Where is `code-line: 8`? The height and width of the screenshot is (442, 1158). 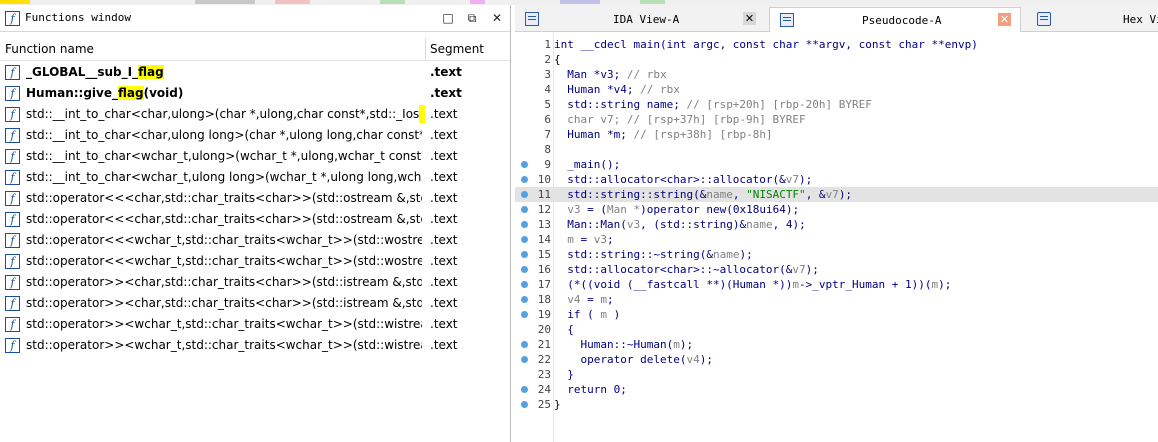 code-line: 8 is located at coordinates (836, 149).